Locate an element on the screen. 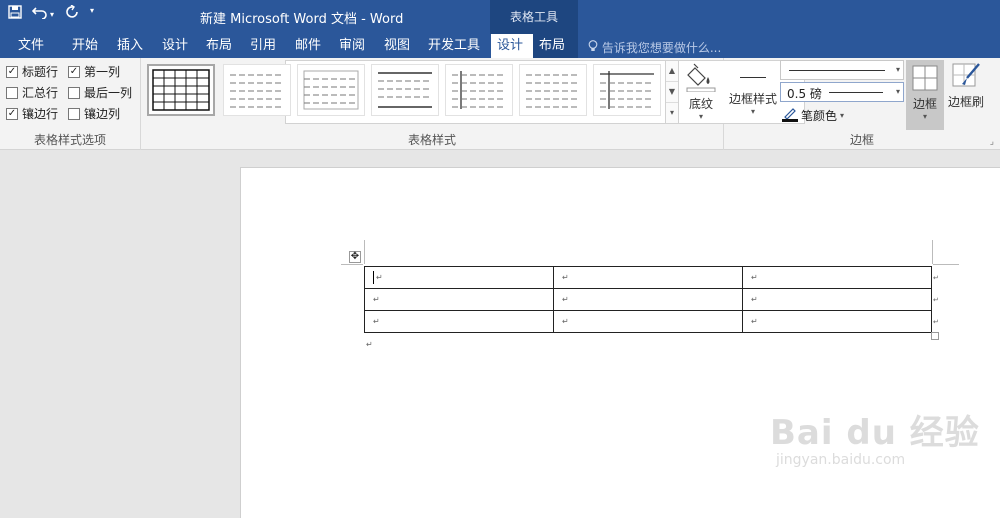  line-style-icon is located at coordinates (753, 77).